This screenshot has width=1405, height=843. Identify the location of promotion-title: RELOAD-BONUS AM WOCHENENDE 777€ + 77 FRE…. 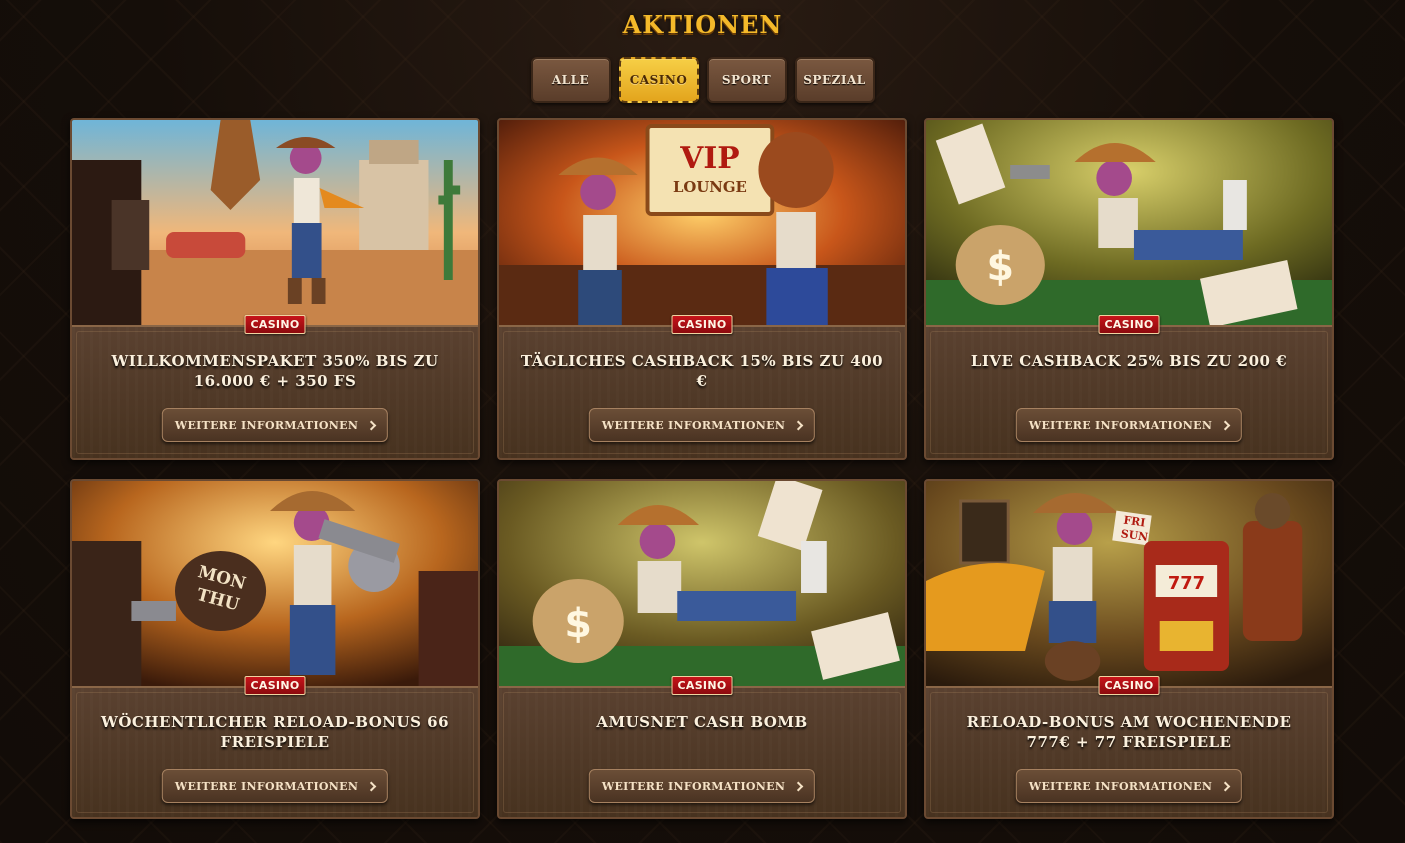
(1129, 732).